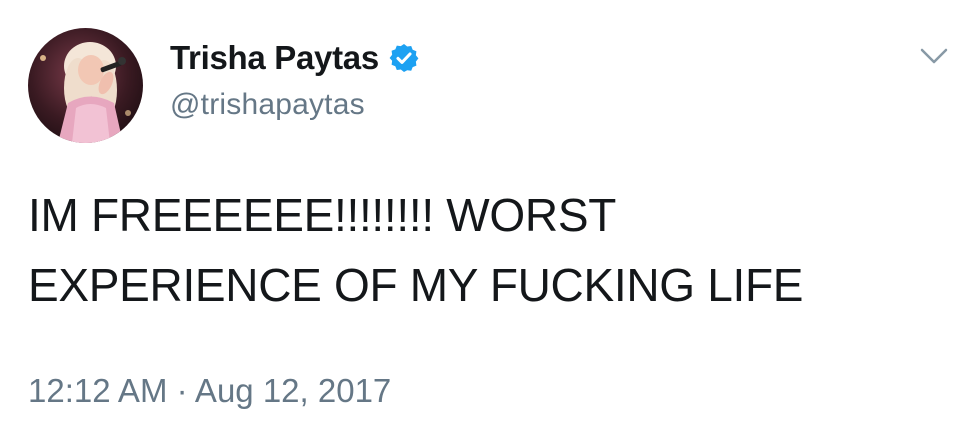  I want to click on chevron-down-icon, so click(934, 57).